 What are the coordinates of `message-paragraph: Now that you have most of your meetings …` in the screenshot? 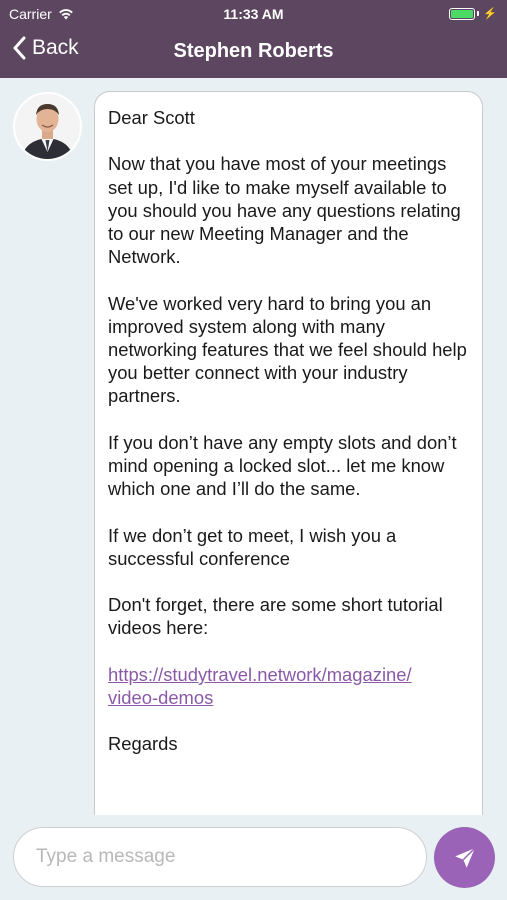 It's located at (284, 210).